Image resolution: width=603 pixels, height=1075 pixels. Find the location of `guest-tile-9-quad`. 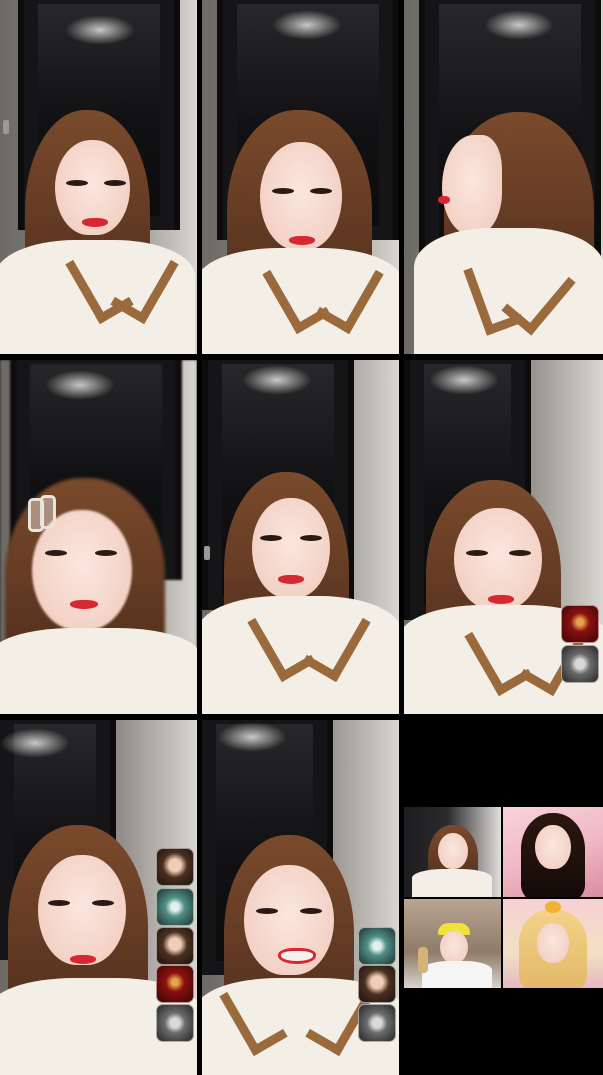

guest-tile-9-quad is located at coordinates (503, 897).